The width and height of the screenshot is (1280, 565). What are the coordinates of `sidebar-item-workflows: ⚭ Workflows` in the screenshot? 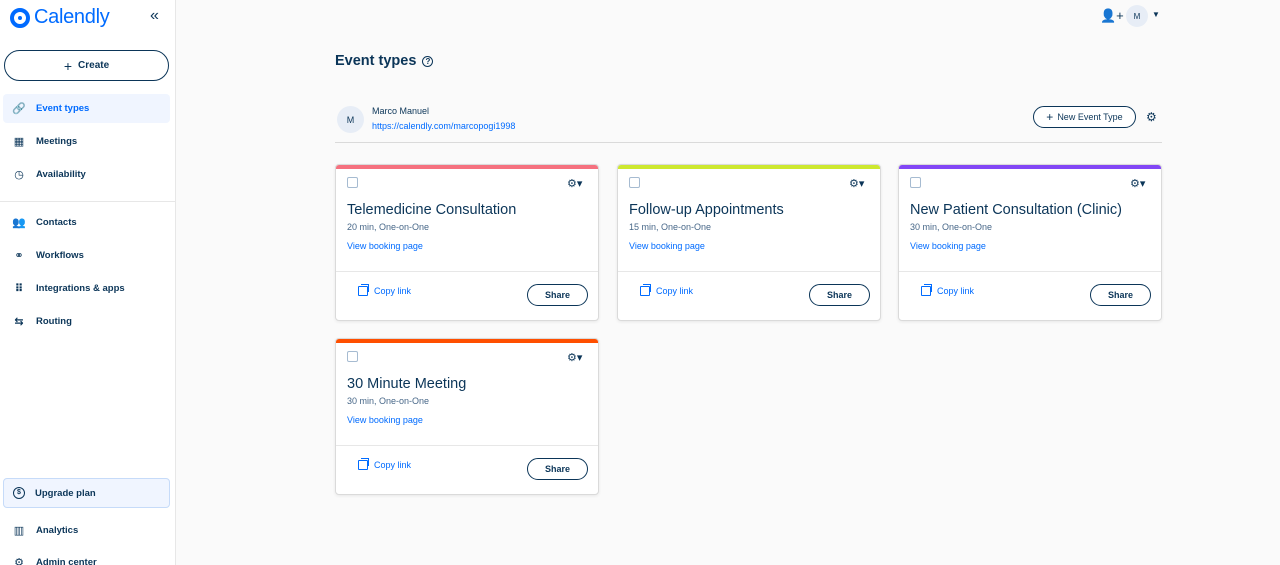 It's located at (86, 255).